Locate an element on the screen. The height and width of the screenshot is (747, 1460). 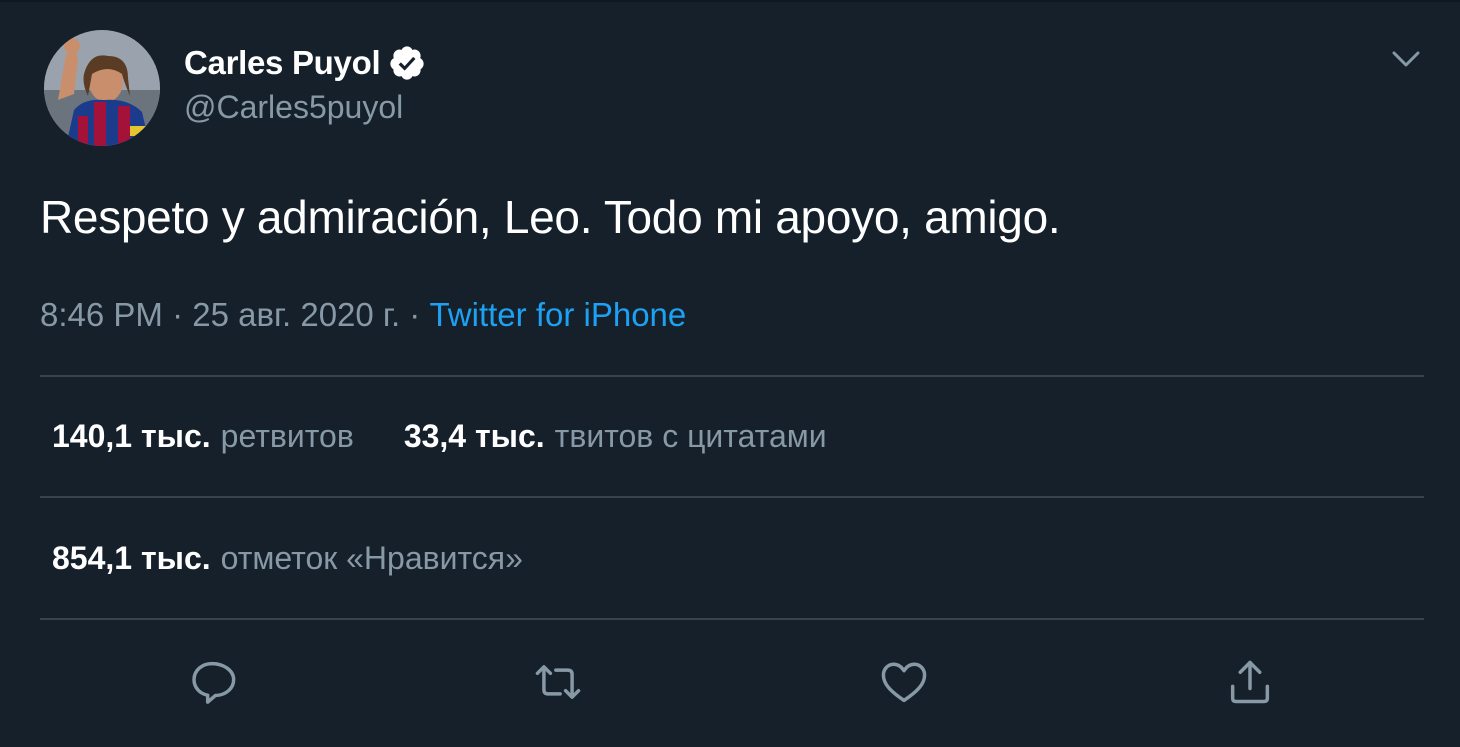
likes-count: 854,1 тыс. is located at coordinates (131, 558).